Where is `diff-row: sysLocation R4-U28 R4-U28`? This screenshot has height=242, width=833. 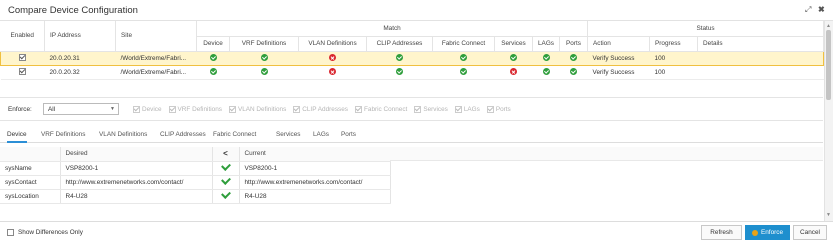
diff-row: sysLocation R4-U28 R4-U28 is located at coordinates (195, 196).